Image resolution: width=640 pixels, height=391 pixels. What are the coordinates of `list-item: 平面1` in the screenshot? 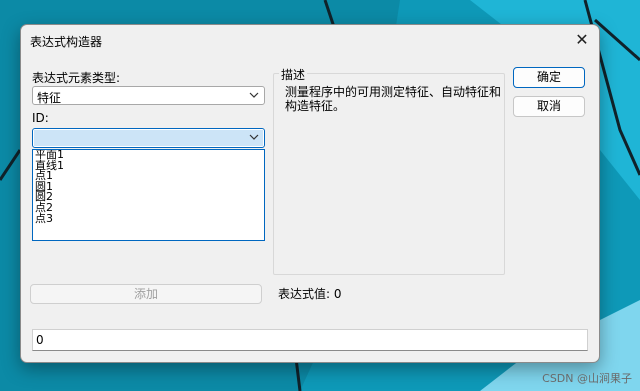 It's located at (148, 155).